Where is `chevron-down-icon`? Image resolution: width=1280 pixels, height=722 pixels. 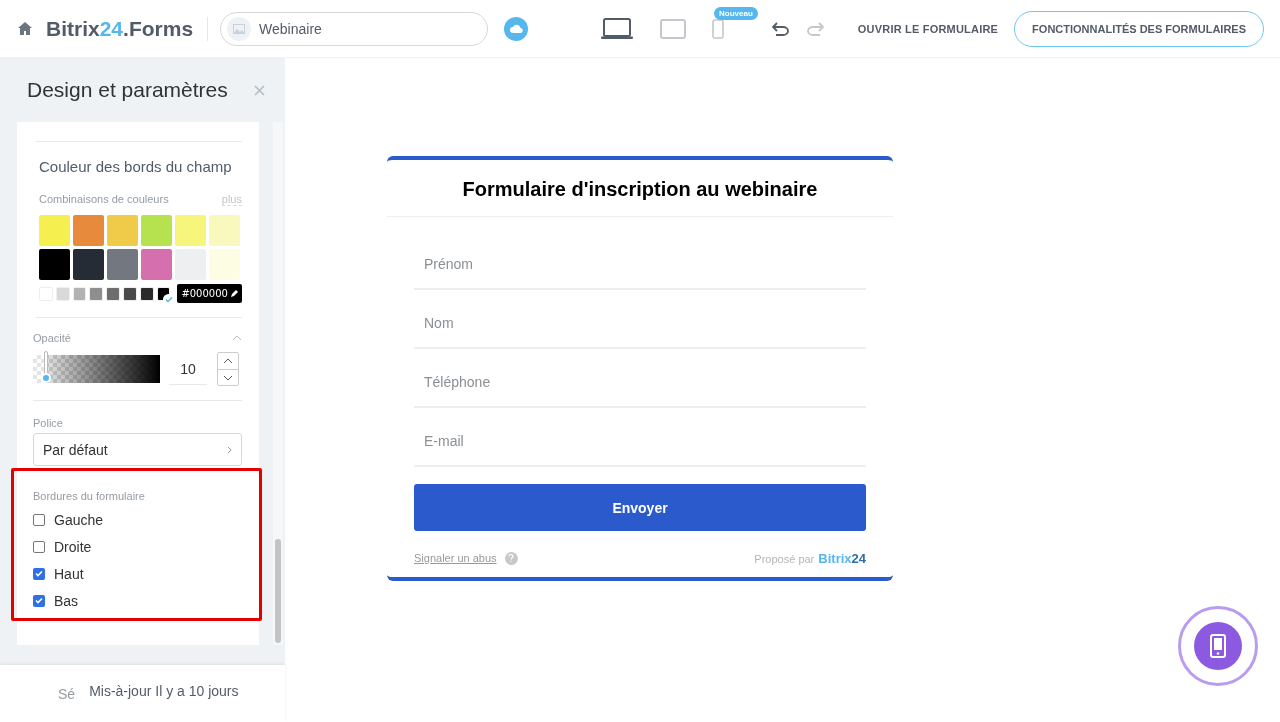
chevron-down-icon is located at coordinates (228, 377).